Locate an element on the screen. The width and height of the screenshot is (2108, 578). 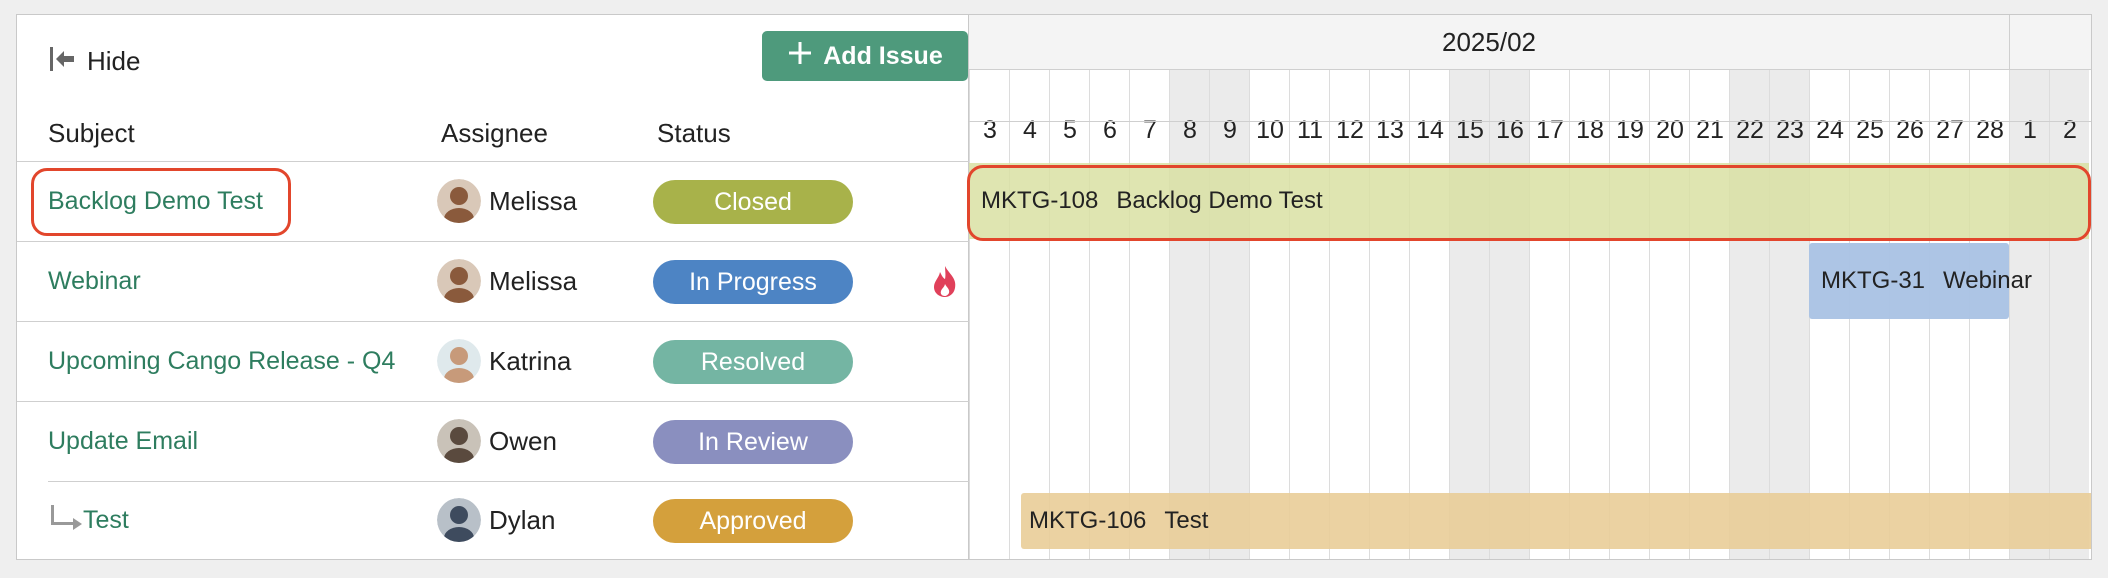
day-column: 17 is located at coordinates (1549, 314).